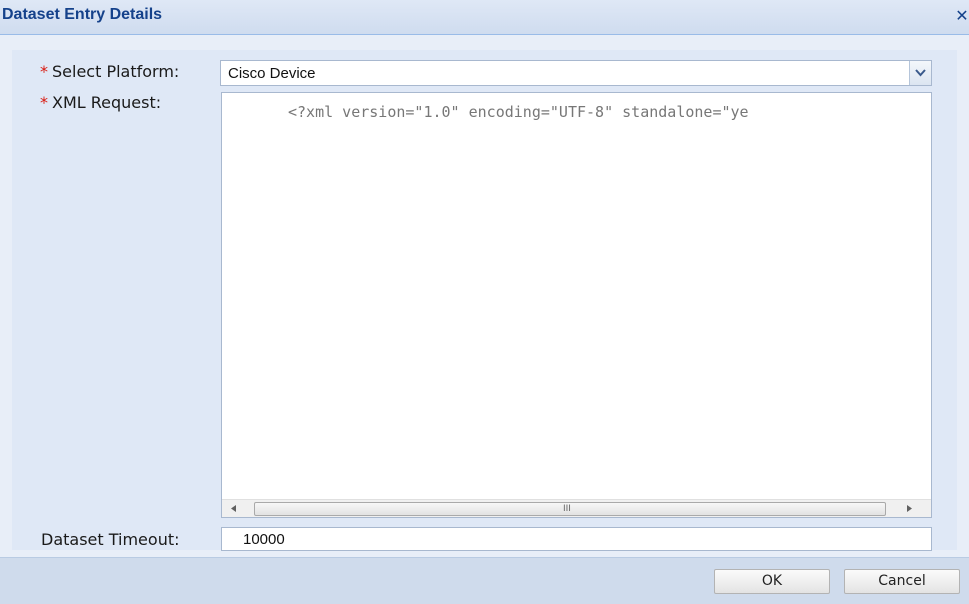 This screenshot has width=969, height=604. What do you see at coordinates (920, 73) in the screenshot?
I see `chevron-down-icon` at bounding box center [920, 73].